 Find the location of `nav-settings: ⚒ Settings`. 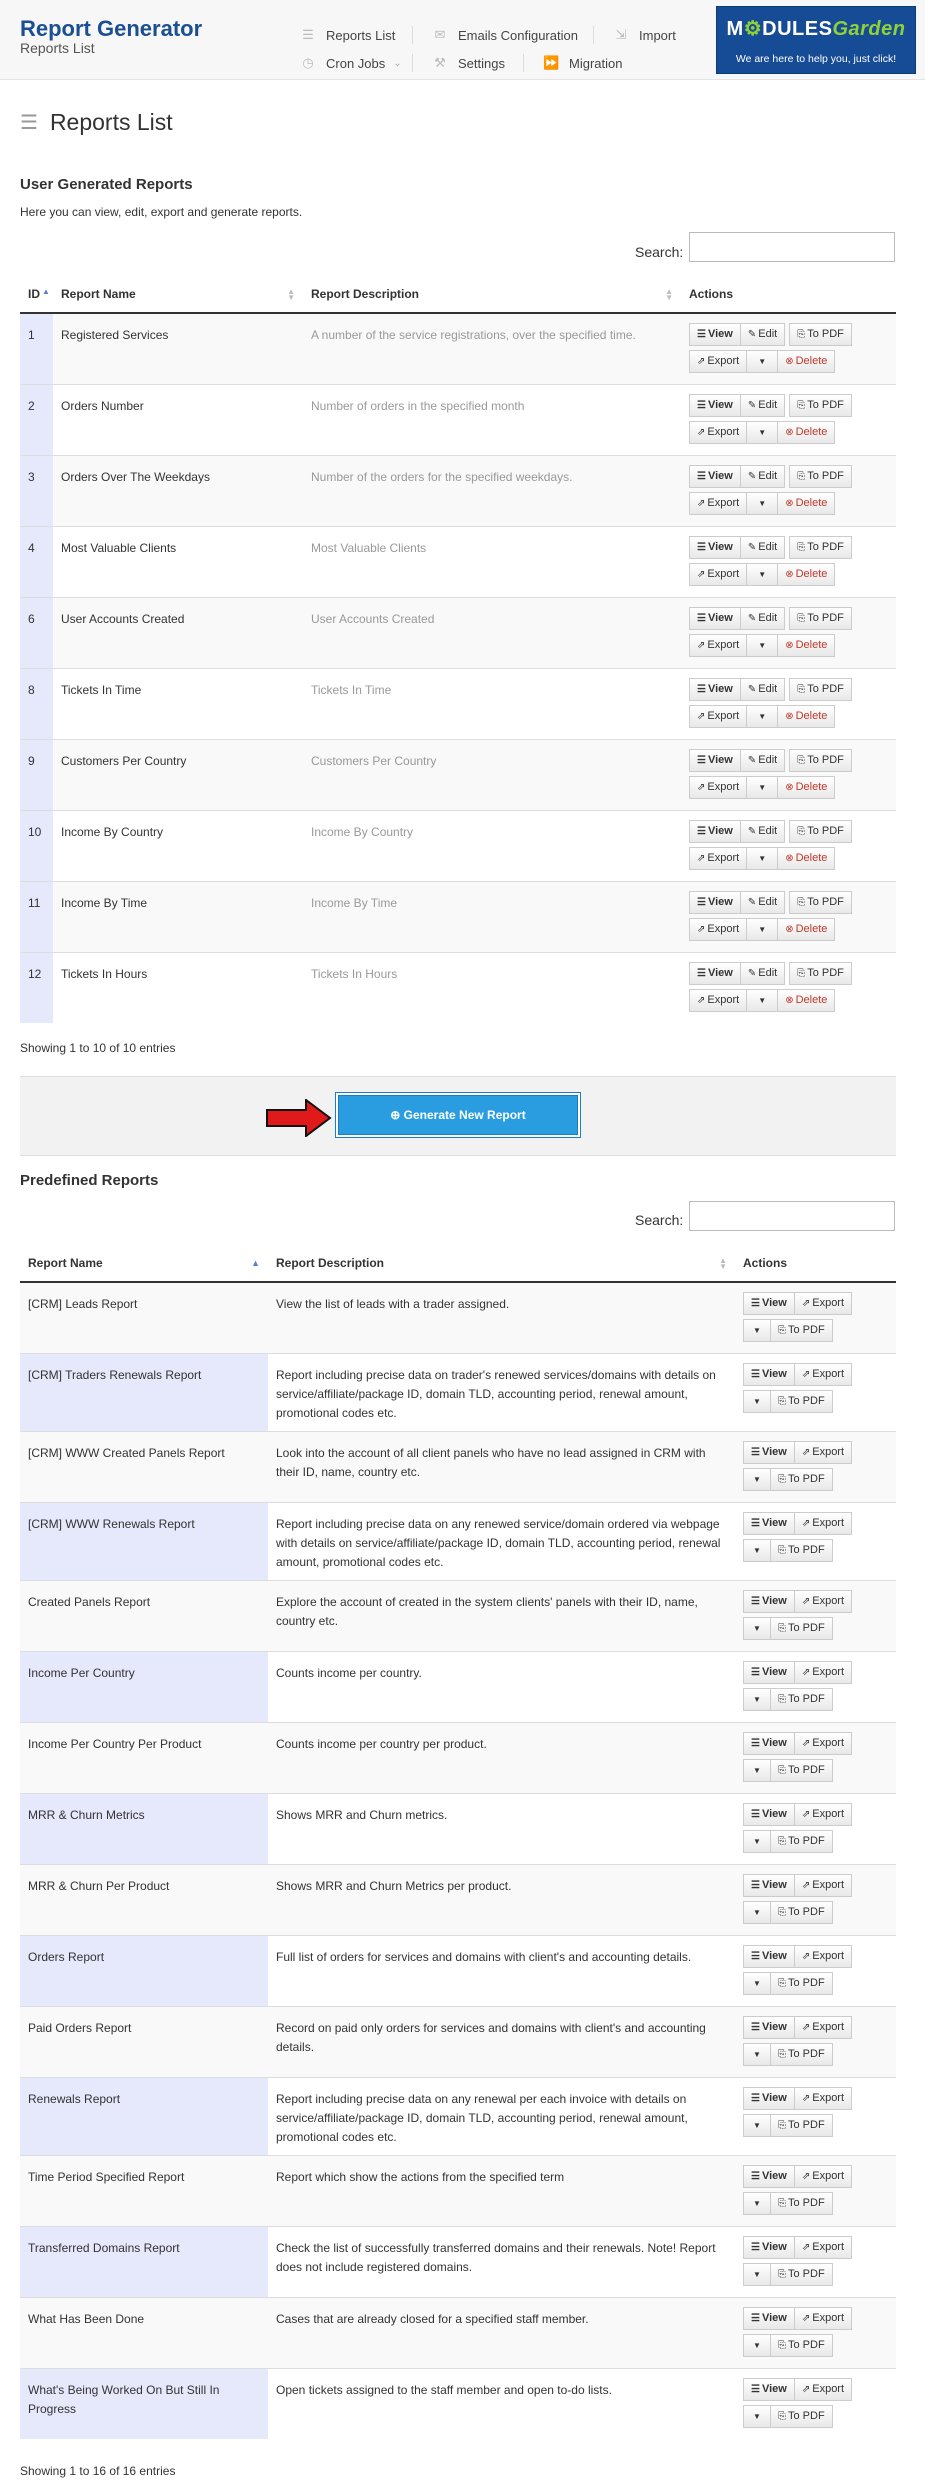

nav-settings: ⚒ Settings is located at coordinates (468, 63).